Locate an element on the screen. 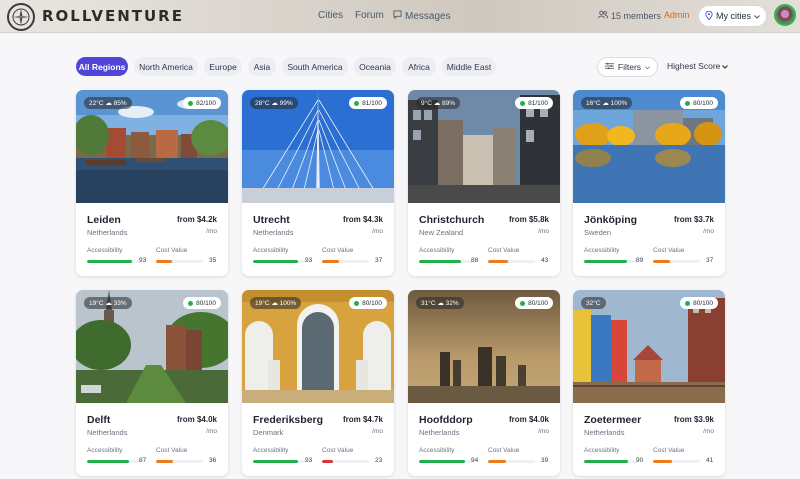 The width and height of the screenshot is (800, 479). brand-name: ROLLVENTURE is located at coordinates (113, 16).